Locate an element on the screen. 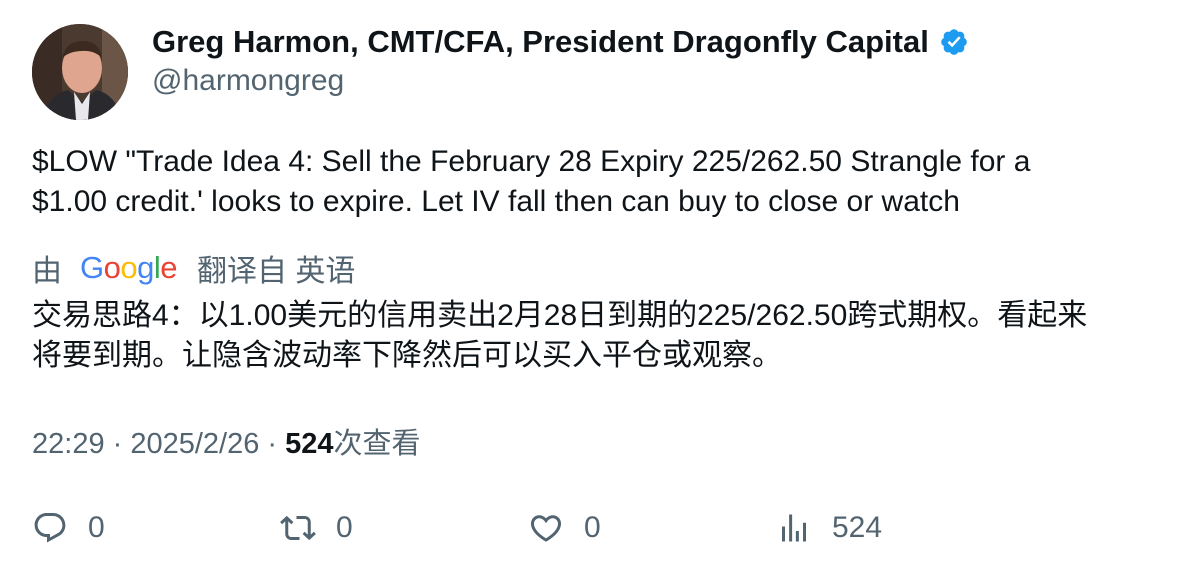 The image size is (1196, 578). heart-icon is located at coordinates (546, 528).